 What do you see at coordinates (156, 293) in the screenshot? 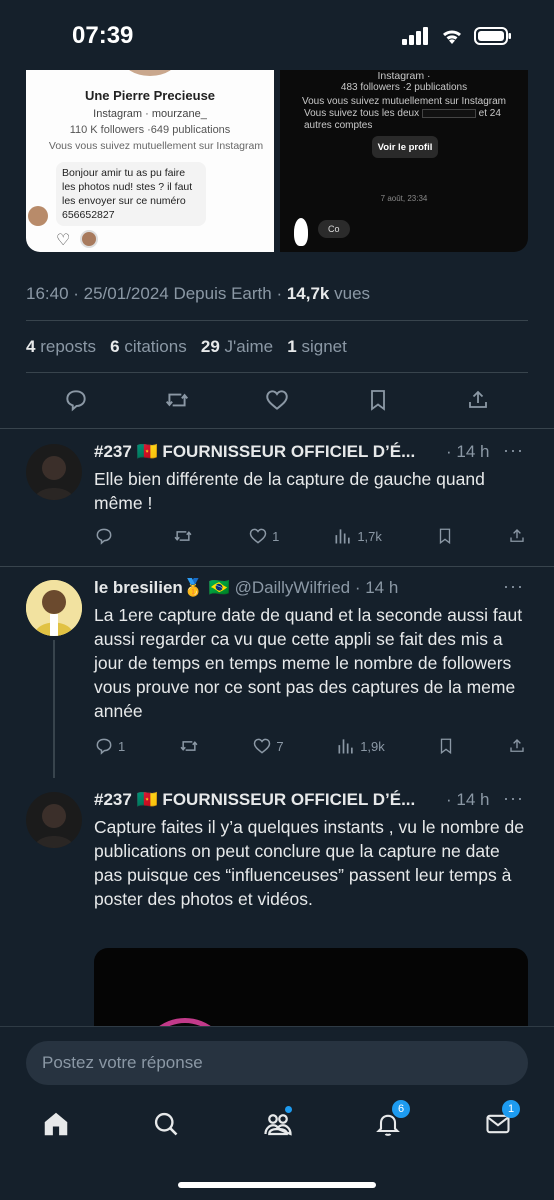
I see `tweet-timestamp: 16:40 · 25/01/2024 Depuis Earth ·` at bounding box center [156, 293].